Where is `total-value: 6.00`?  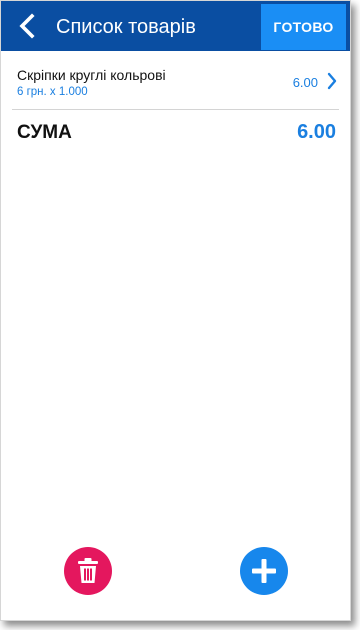 total-value: 6.00 is located at coordinates (316, 132).